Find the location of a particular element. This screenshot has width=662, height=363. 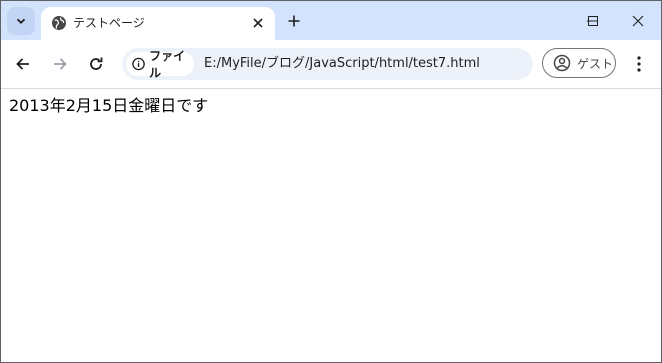

window-close-button is located at coordinates (638, 20).